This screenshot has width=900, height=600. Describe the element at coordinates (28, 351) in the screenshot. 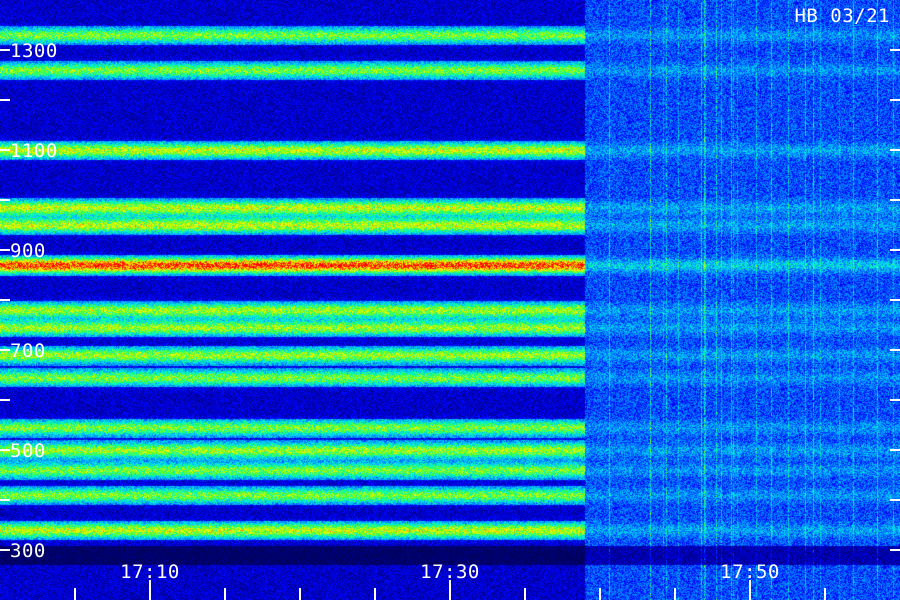

I see `y-tick-label: 700` at that location.